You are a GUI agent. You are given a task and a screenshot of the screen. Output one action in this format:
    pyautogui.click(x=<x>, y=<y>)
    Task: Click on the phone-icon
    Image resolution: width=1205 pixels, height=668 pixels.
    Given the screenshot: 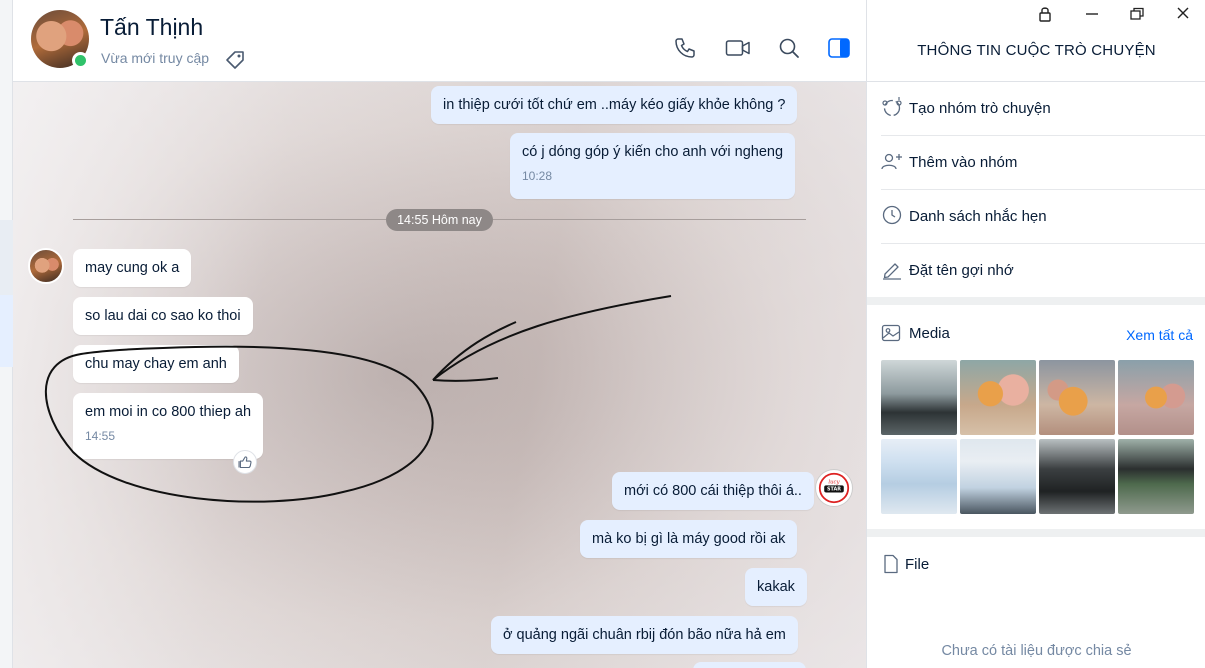 What is the action you would take?
    pyautogui.click(x=685, y=48)
    